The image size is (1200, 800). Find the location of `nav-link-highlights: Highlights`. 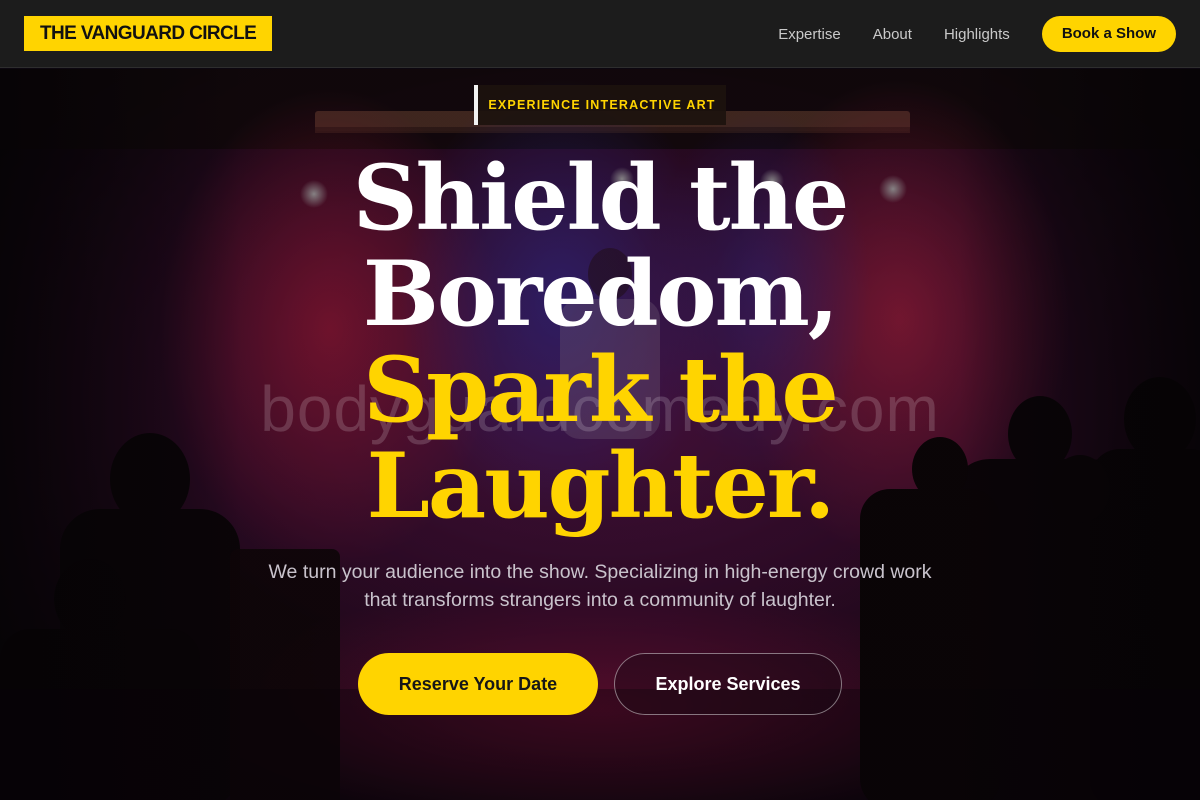

nav-link-highlights: Highlights is located at coordinates (977, 34).